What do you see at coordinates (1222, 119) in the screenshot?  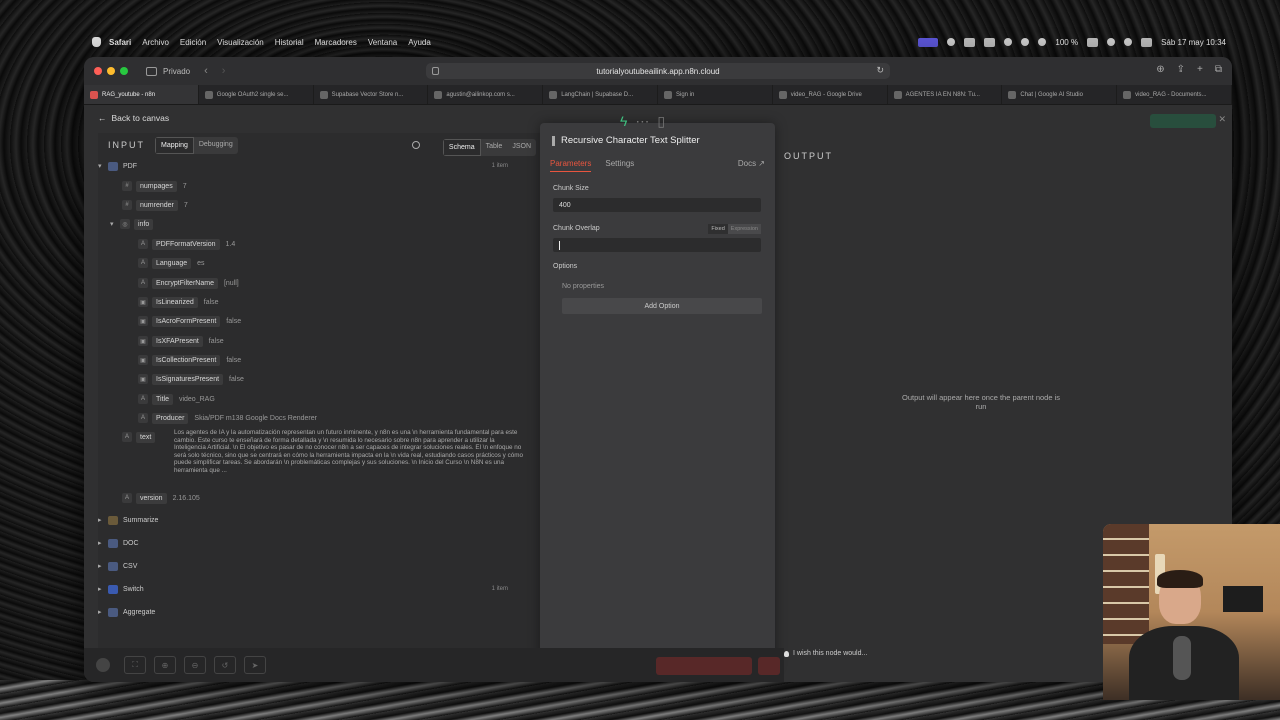 I see `close-icon: ✕` at bounding box center [1222, 119].